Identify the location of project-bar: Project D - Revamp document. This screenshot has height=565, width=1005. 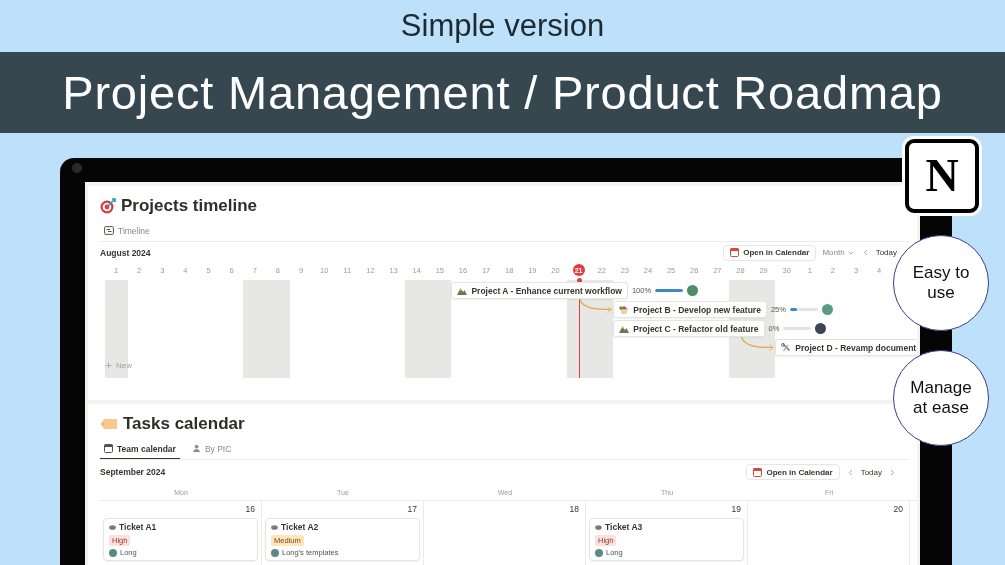
(846, 347).